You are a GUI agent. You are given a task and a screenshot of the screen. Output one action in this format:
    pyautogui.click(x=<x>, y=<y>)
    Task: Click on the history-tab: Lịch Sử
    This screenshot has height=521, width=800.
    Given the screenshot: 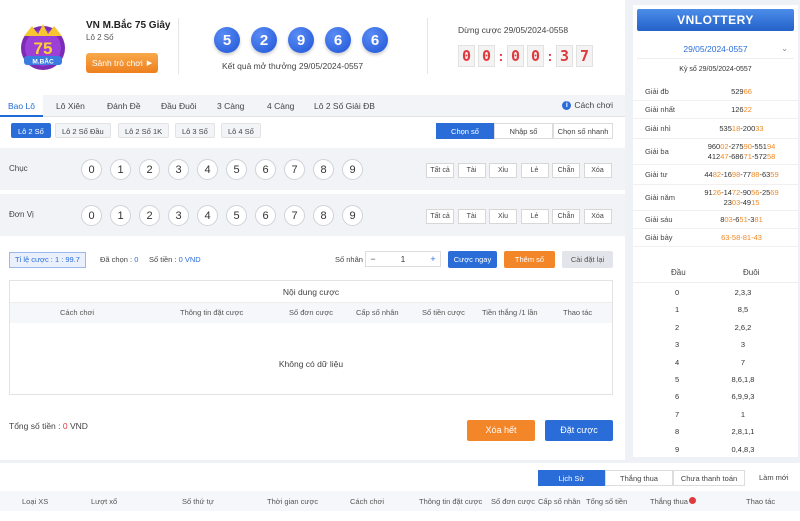 What is the action you would take?
    pyautogui.click(x=571, y=478)
    